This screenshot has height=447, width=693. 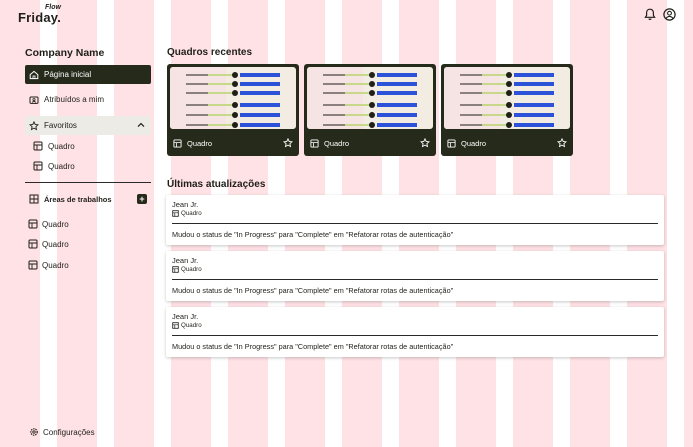 What do you see at coordinates (669, 14) in the screenshot?
I see `user-circle-icon` at bounding box center [669, 14].